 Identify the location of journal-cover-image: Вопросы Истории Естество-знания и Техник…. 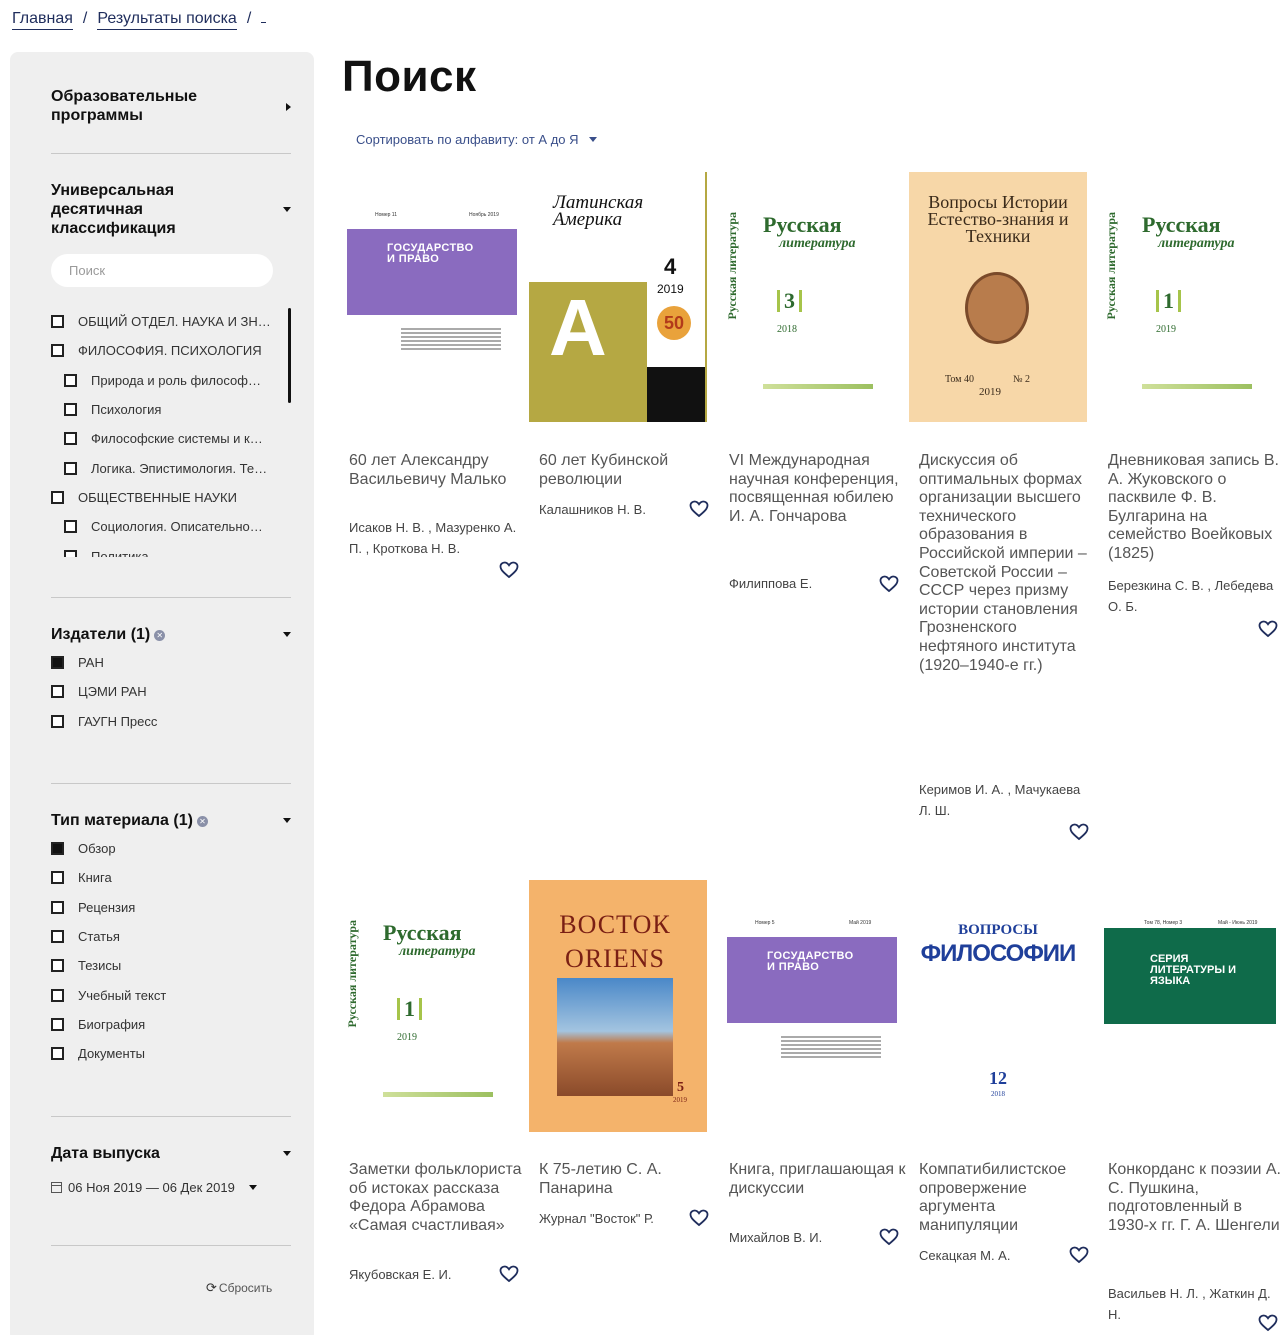
(998, 297).